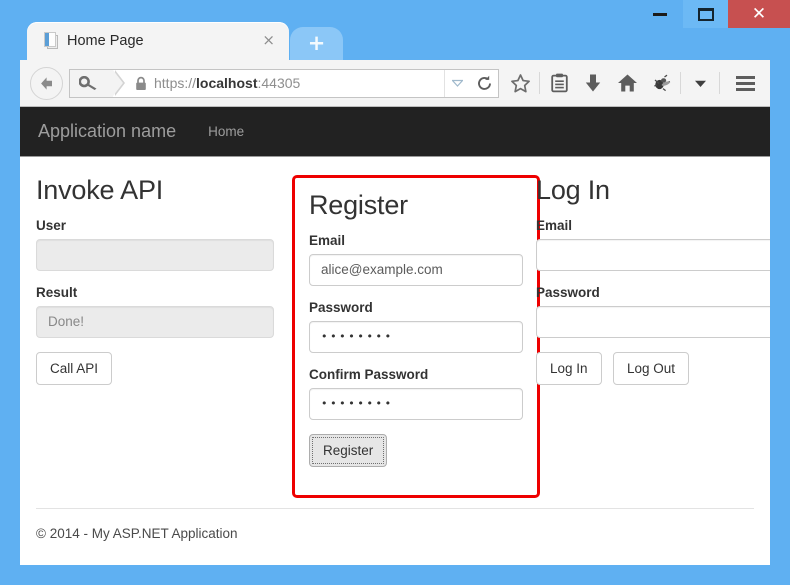 Image resolution: width=790 pixels, height=585 pixels. I want to click on reading-list-button, so click(559, 83).